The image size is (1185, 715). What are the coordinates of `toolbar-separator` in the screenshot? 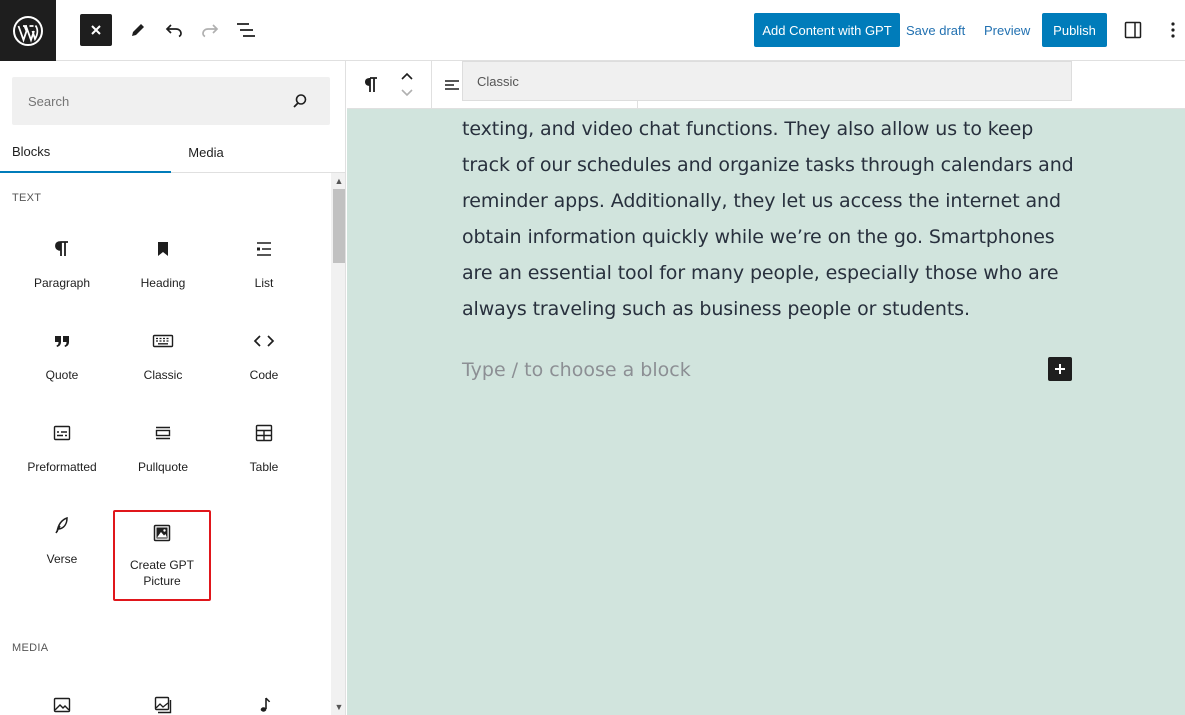 It's located at (431, 85).